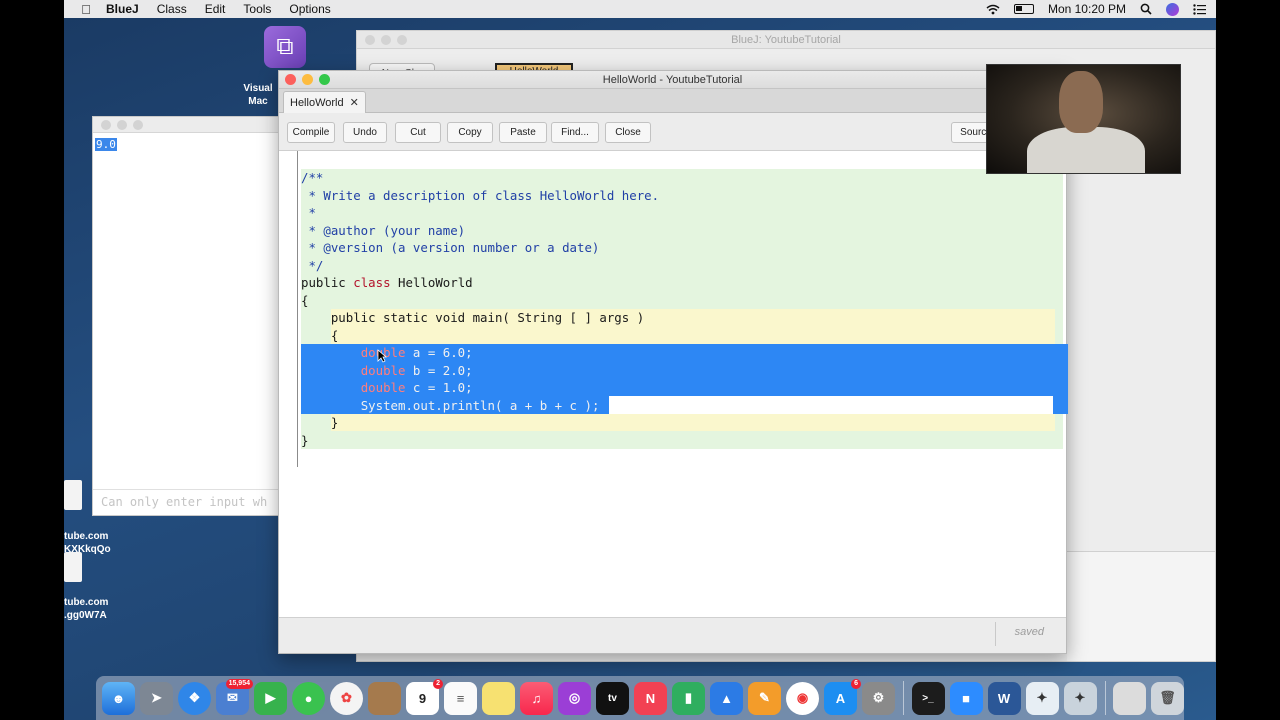 Image resolution: width=1280 pixels, height=720 pixels. Describe the element at coordinates (258, 88) in the screenshot. I see `vs-label-line1: Visual` at that location.